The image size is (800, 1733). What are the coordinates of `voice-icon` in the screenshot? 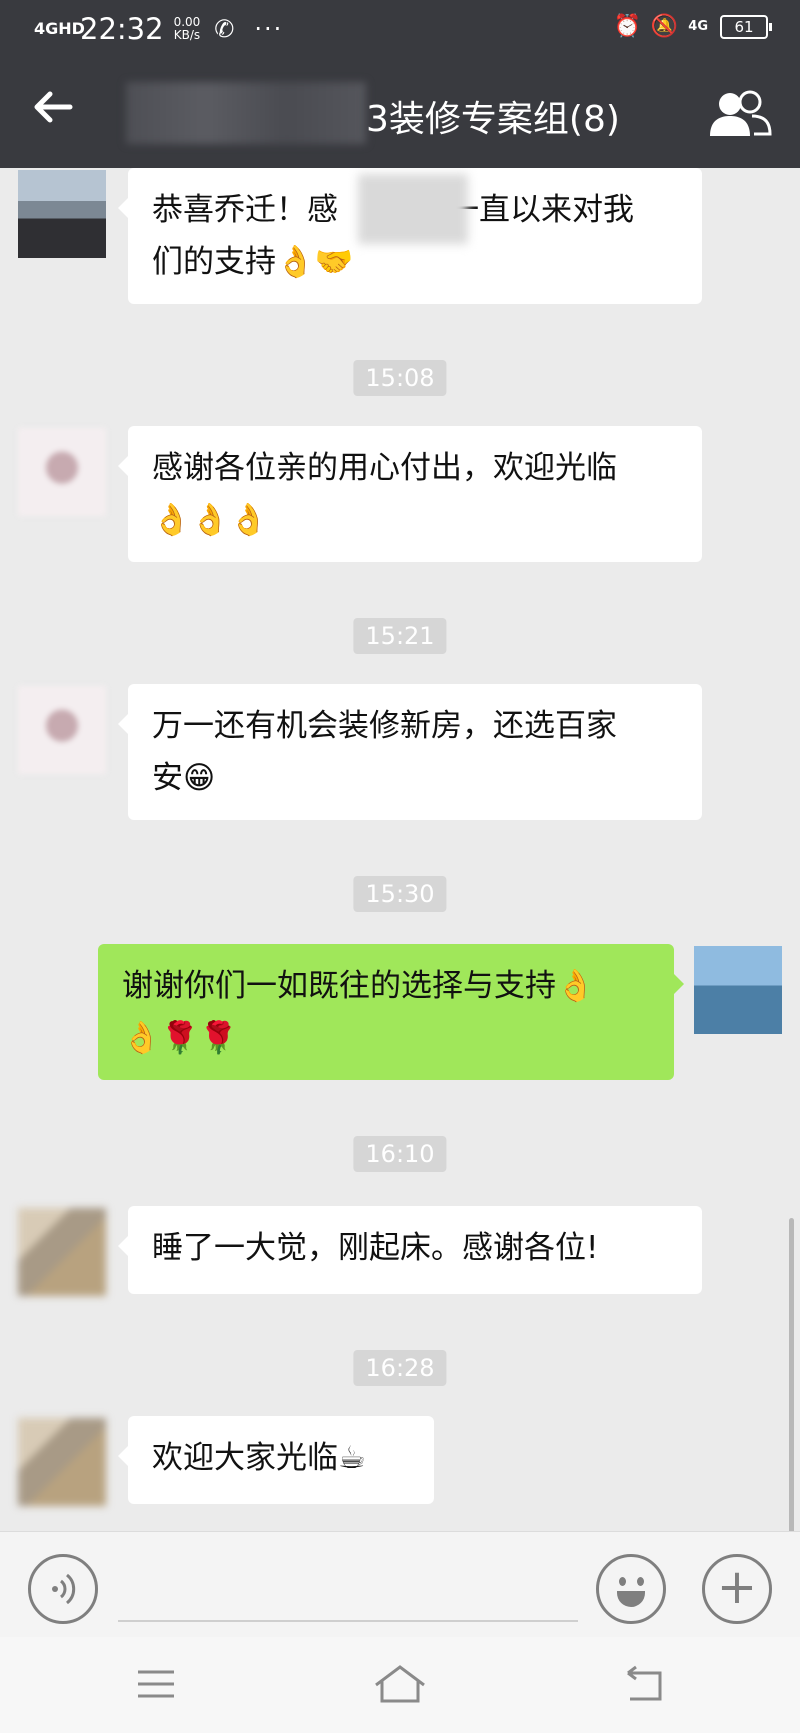 It's located at (63, 1589).